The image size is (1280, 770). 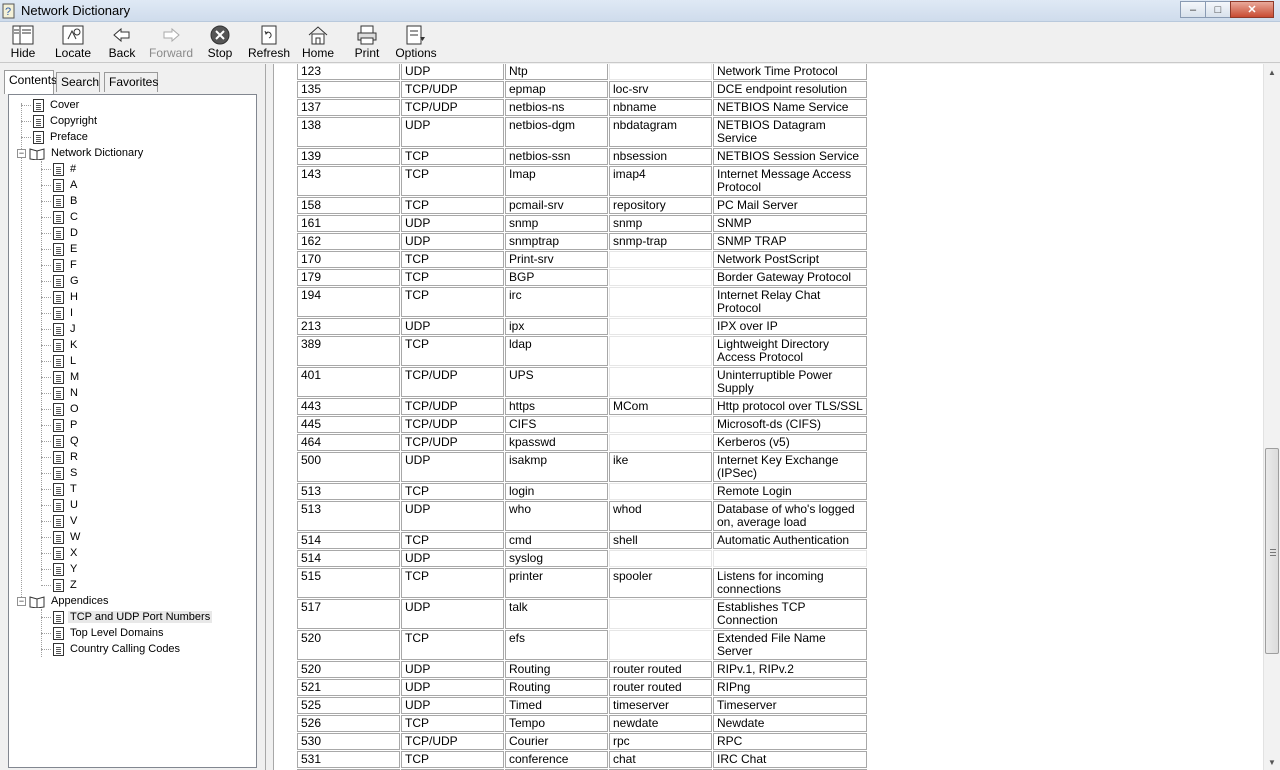 What do you see at coordinates (1272, 762) in the screenshot?
I see `scroll-down-arrow-icon: ▼` at bounding box center [1272, 762].